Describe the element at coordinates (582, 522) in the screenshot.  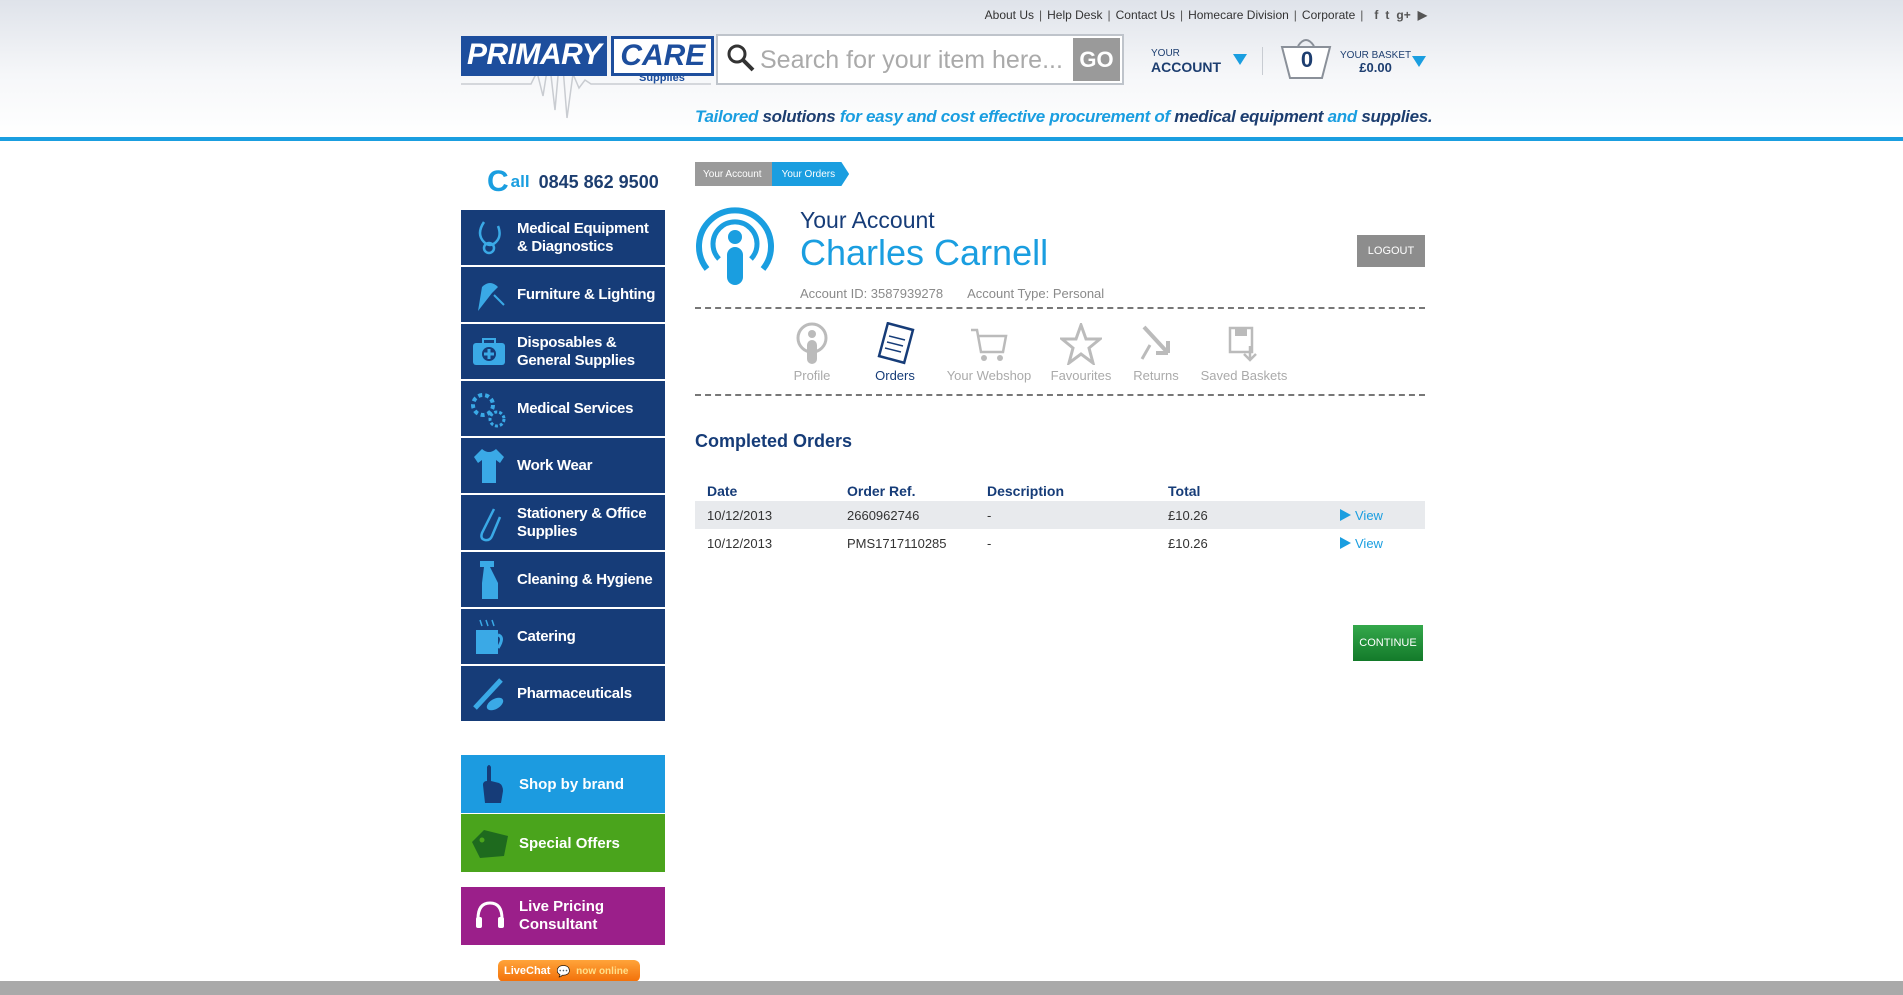
I see `nav-label: Stationery & Office Supplies` at that location.